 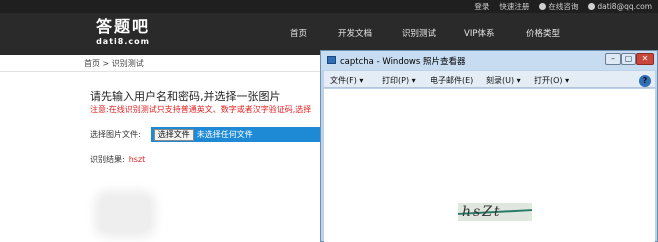 What do you see at coordinates (645, 59) in the screenshot?
I see `close-button: ✕` at bounding box center [645, 59].